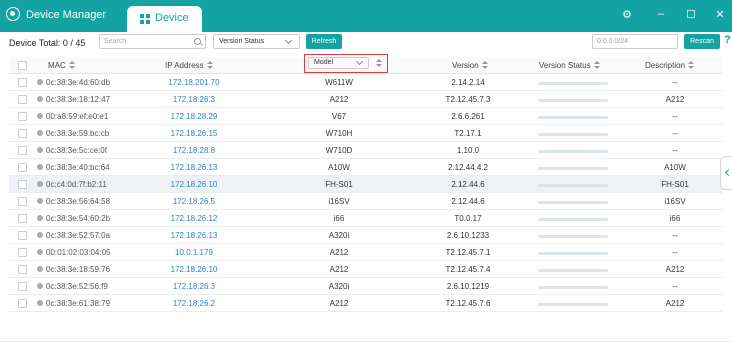 This screenshot has width=732, height=355. Describe the element at coordinates (194, 150) in the screenshot. I see `ip-link: 172.18.28.8` at that location.